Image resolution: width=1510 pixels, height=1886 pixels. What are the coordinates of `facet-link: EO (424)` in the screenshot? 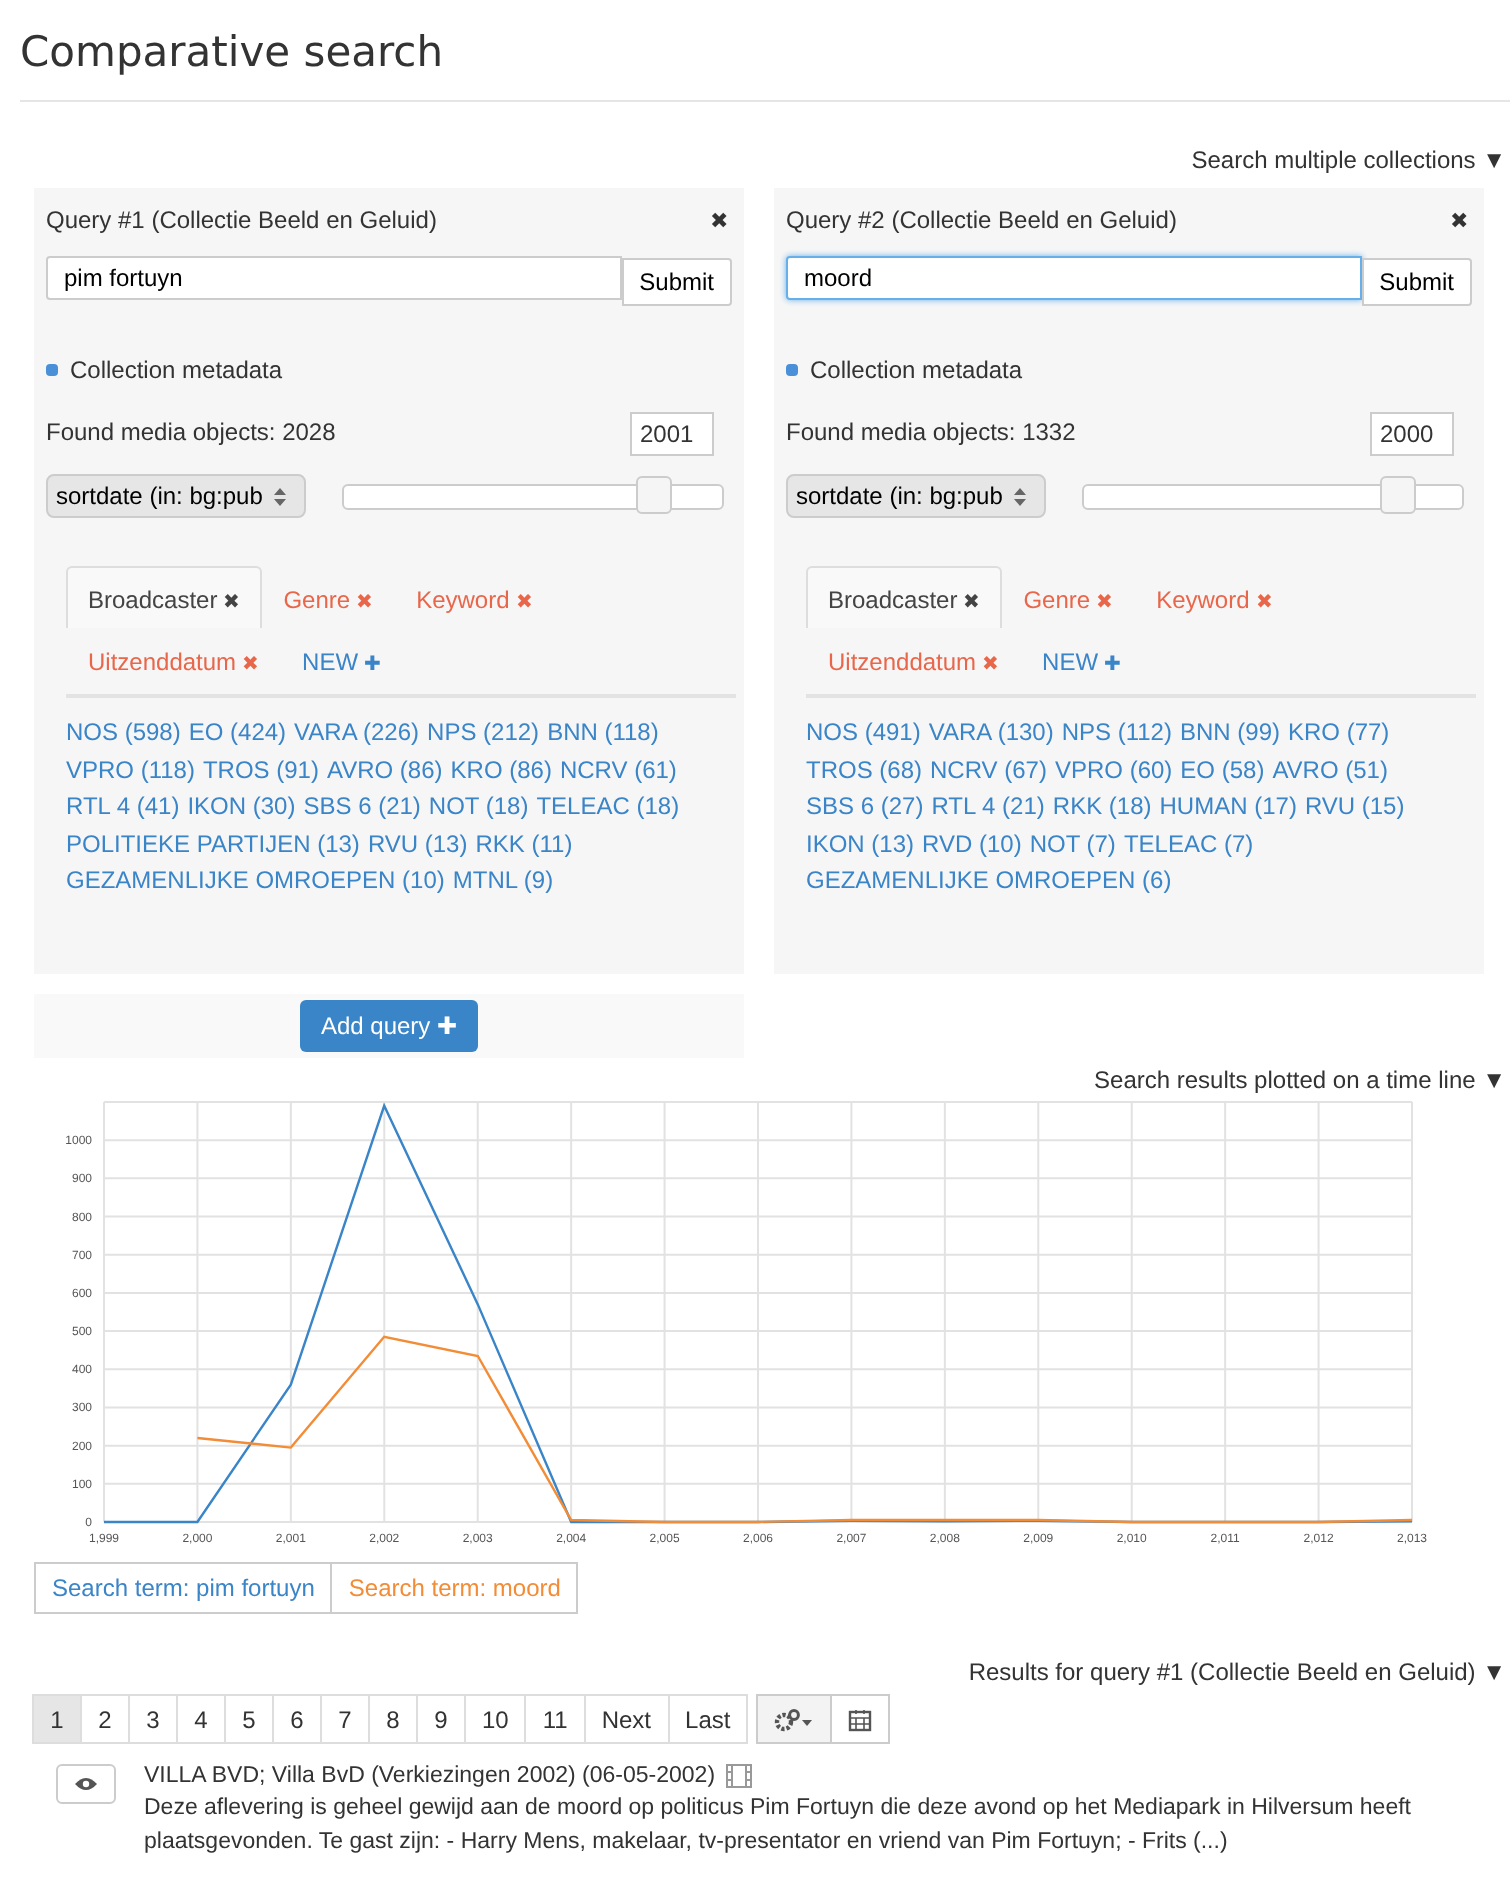 It's located at (237, 732).